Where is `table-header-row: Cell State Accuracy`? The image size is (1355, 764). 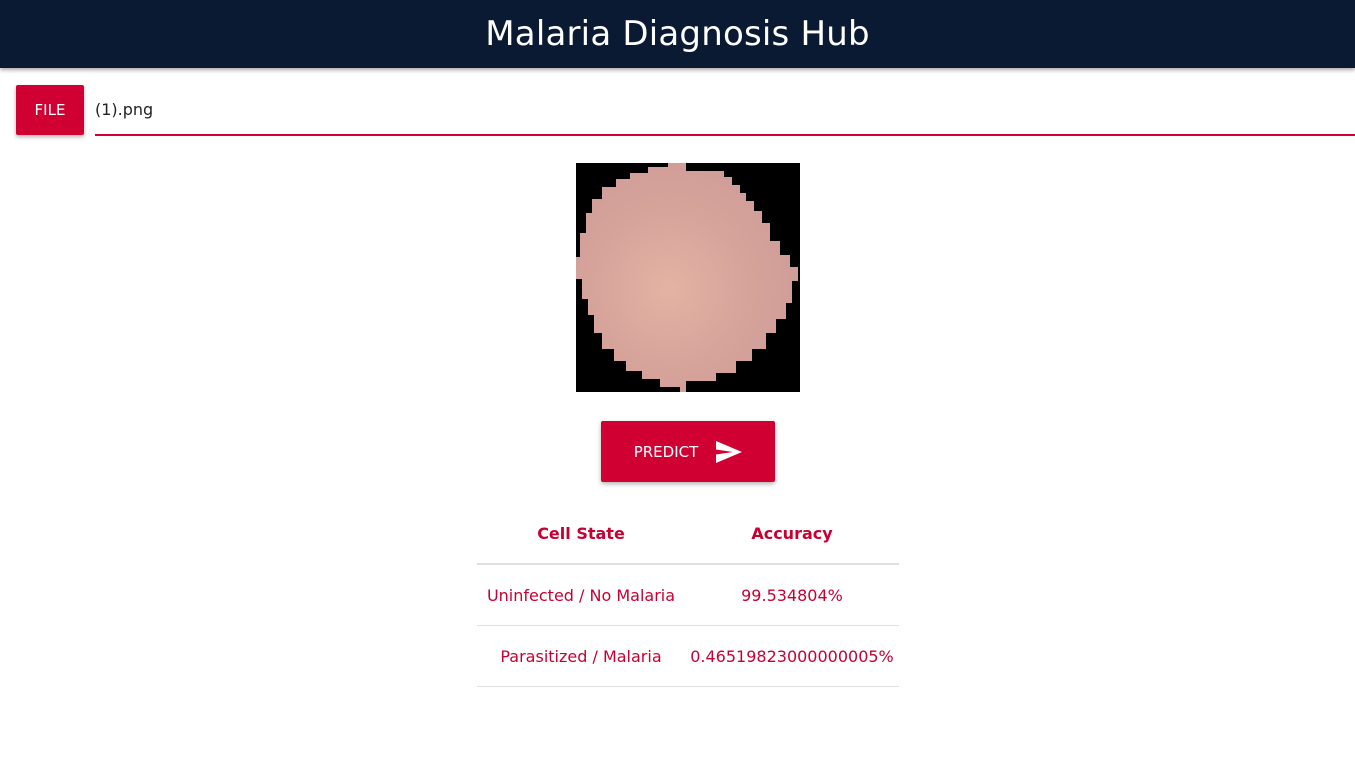
table-header-row: Cell State Accuracy is located at coordinates (688, 534).